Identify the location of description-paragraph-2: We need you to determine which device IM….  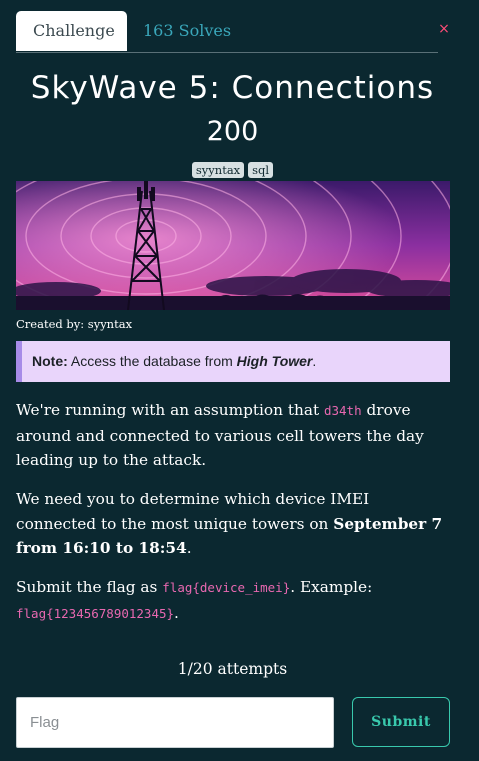
(233, 524).